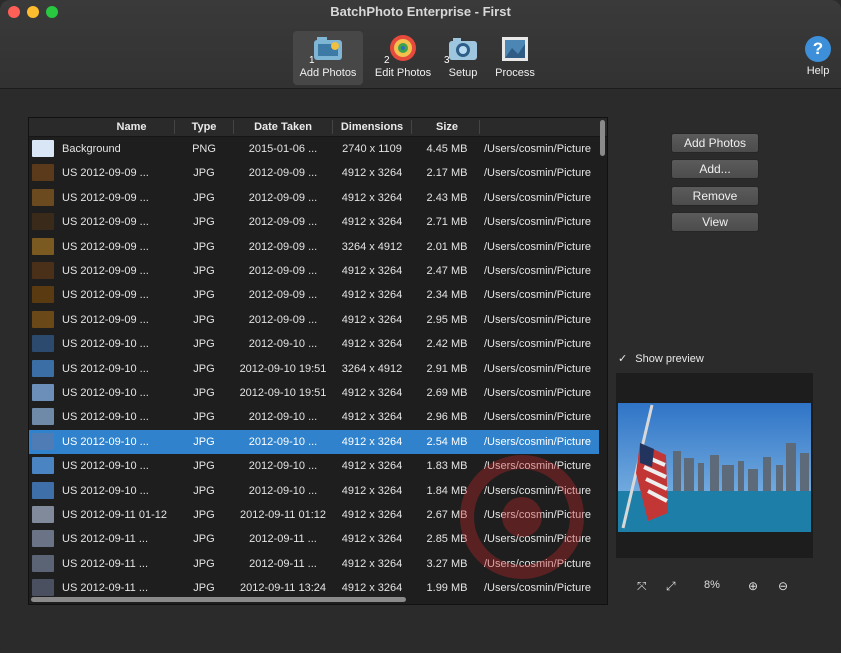 The image size is (841, 653). Describe the element at coordinates (515, 58) in the screenshot. I see `process-tab: Process` at that location.